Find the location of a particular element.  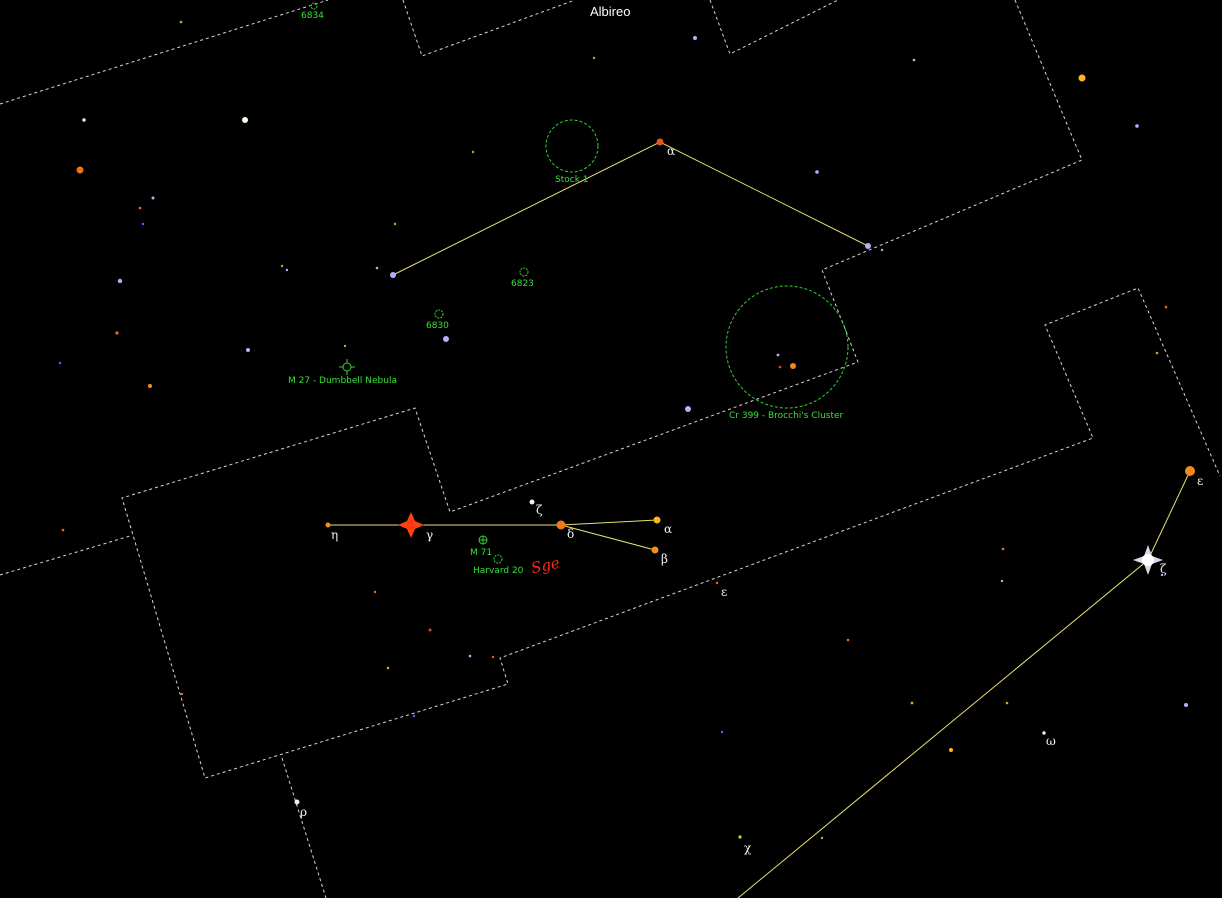

dso-label: 6830 is located at coordinates (437, 326).